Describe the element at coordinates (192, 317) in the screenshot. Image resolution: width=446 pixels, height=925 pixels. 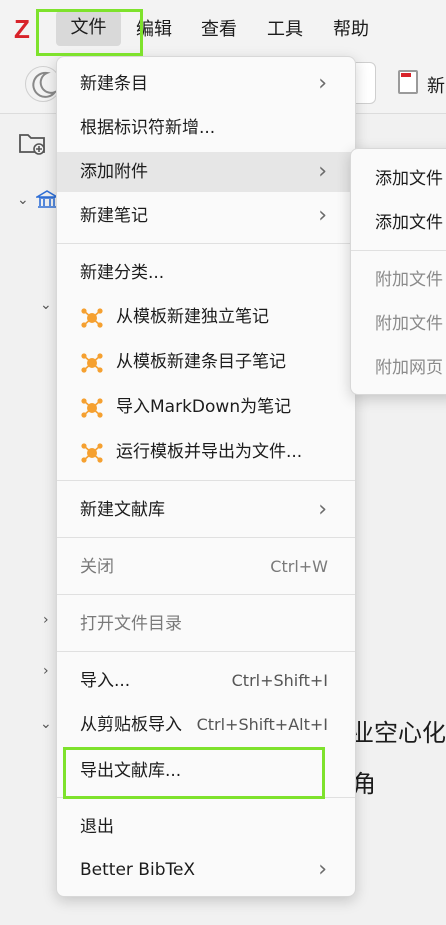
I see `menu-item-label: 从模板新建独立笔记` at that location.